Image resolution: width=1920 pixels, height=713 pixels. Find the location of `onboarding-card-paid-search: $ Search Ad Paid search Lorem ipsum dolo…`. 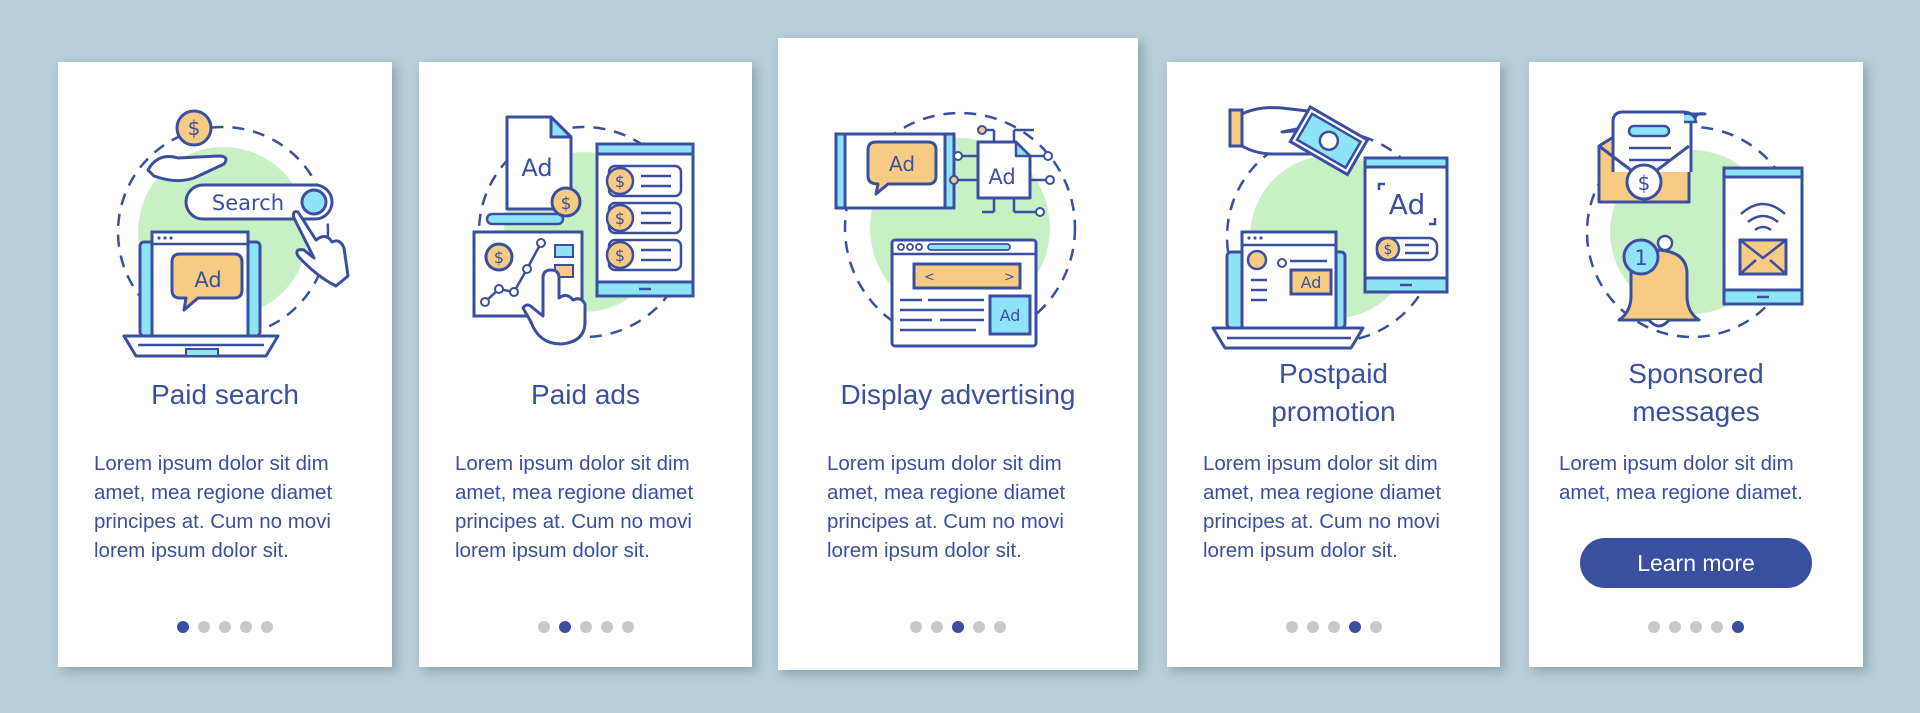

onboarding-card-paid-search: $ Search Ad Paid search Lorem ipsum dolo… is located at coordinates (225, 364).